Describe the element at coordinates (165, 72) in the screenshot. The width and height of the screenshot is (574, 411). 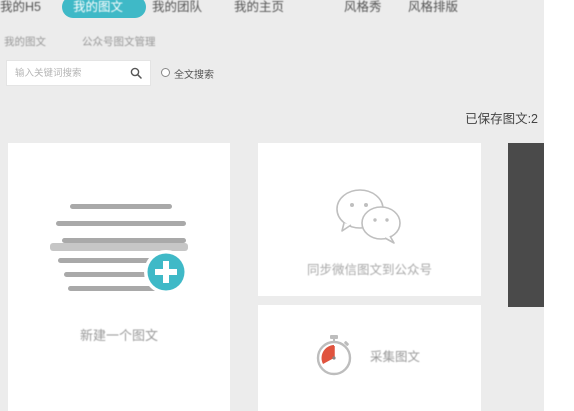
I see `fulltext-search-radio` at that location.